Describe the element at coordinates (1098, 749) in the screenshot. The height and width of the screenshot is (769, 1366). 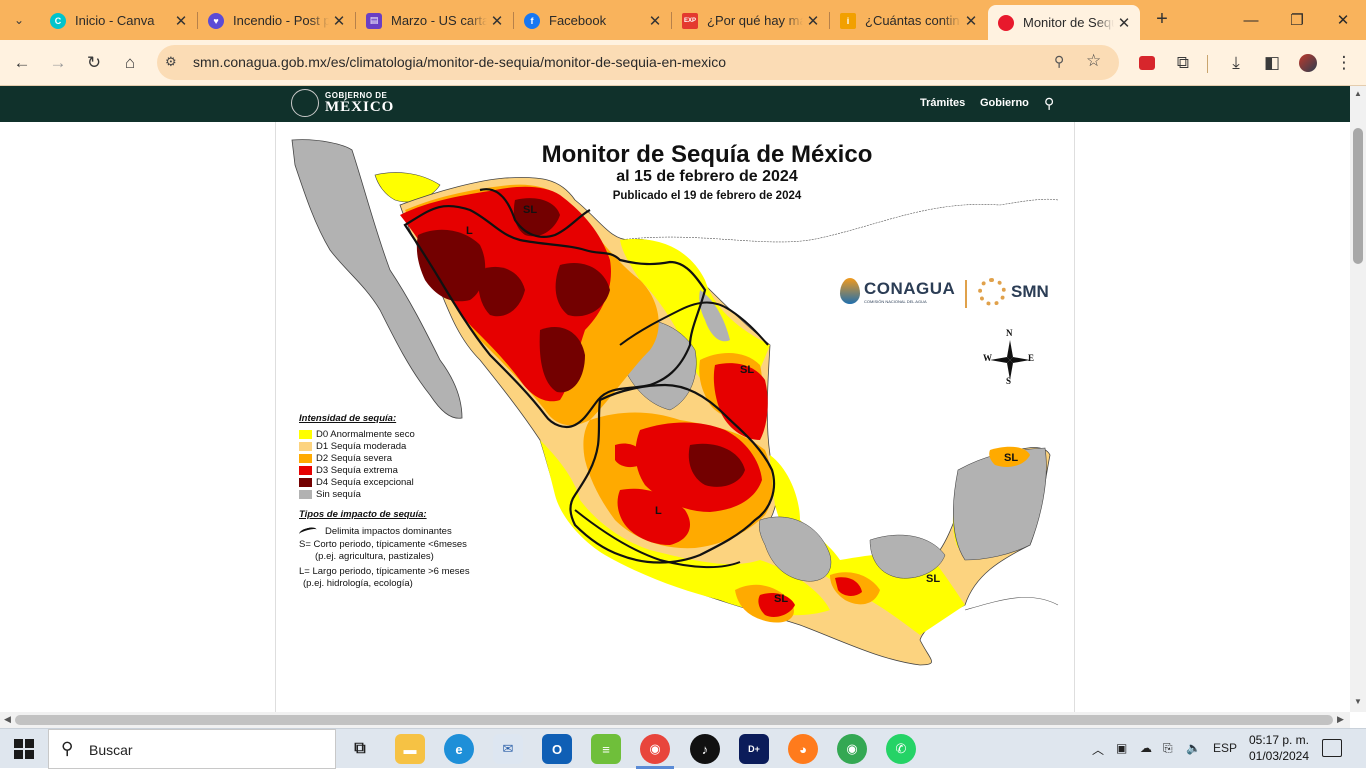
I see `tray-chevron-icon: ︿` at that location.